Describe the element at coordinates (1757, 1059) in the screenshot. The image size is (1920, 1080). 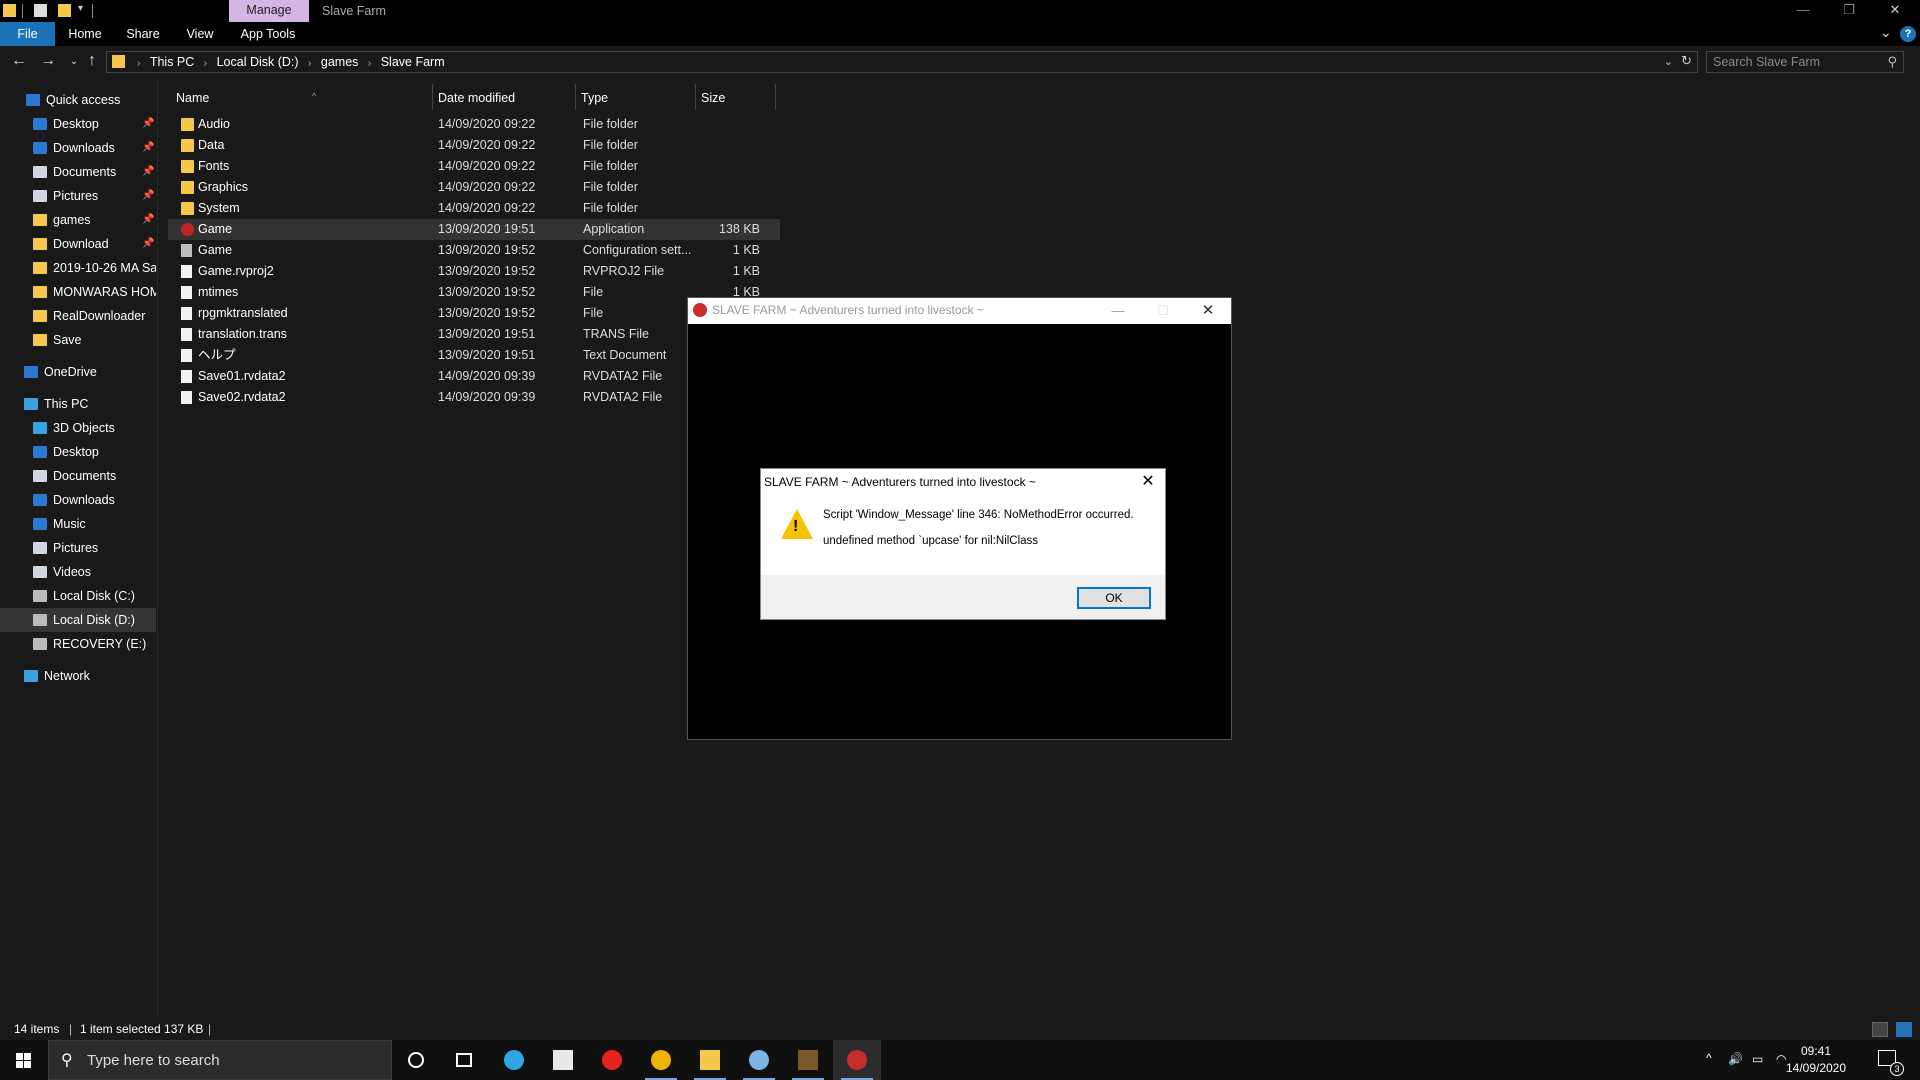
I see `battery-icon: ▭` at that location.